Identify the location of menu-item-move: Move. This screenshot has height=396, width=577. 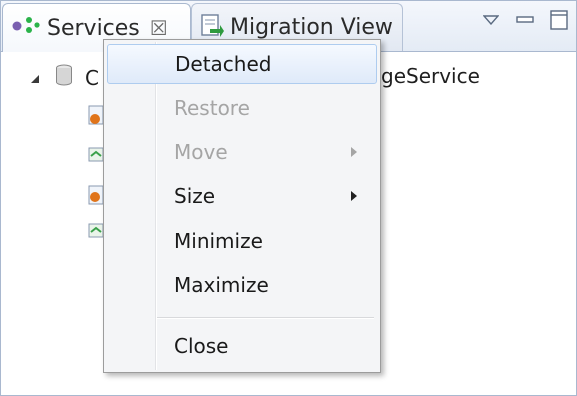
(242, 152).